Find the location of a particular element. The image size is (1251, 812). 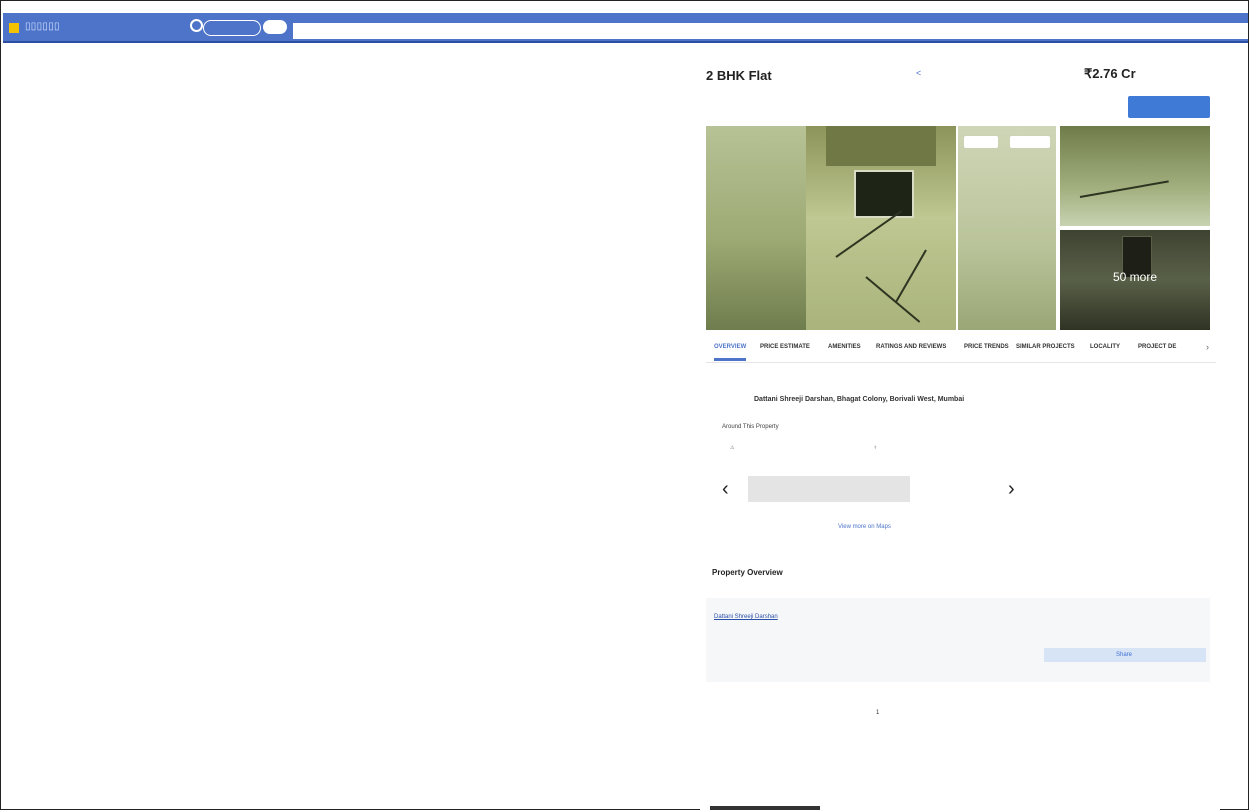

tab-project-details: PROJECT DE is located at coordinates (1157, 347).